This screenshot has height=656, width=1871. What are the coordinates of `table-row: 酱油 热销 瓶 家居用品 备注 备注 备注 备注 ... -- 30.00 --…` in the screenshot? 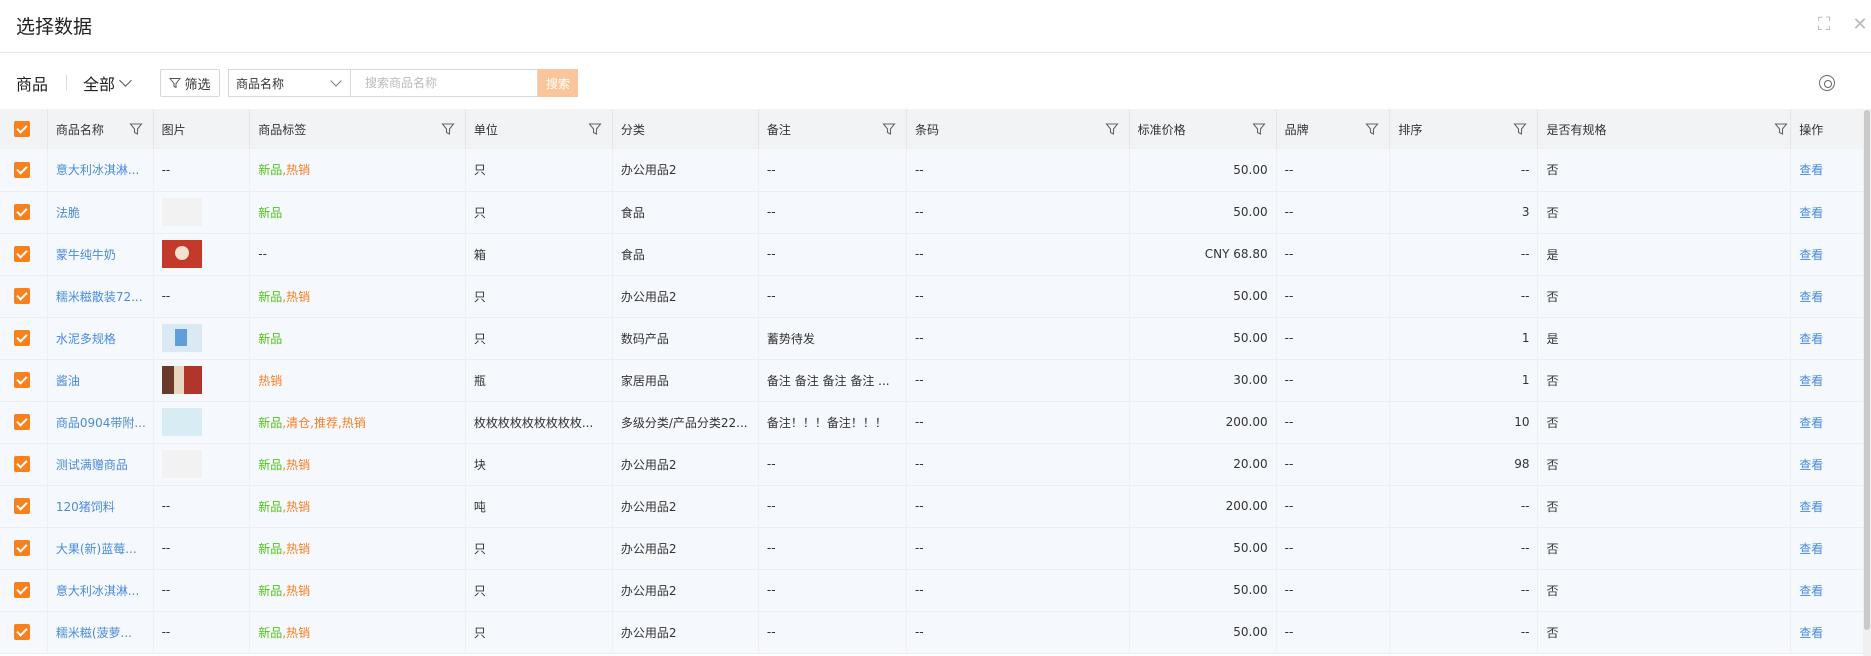 It's located at (935, 380).